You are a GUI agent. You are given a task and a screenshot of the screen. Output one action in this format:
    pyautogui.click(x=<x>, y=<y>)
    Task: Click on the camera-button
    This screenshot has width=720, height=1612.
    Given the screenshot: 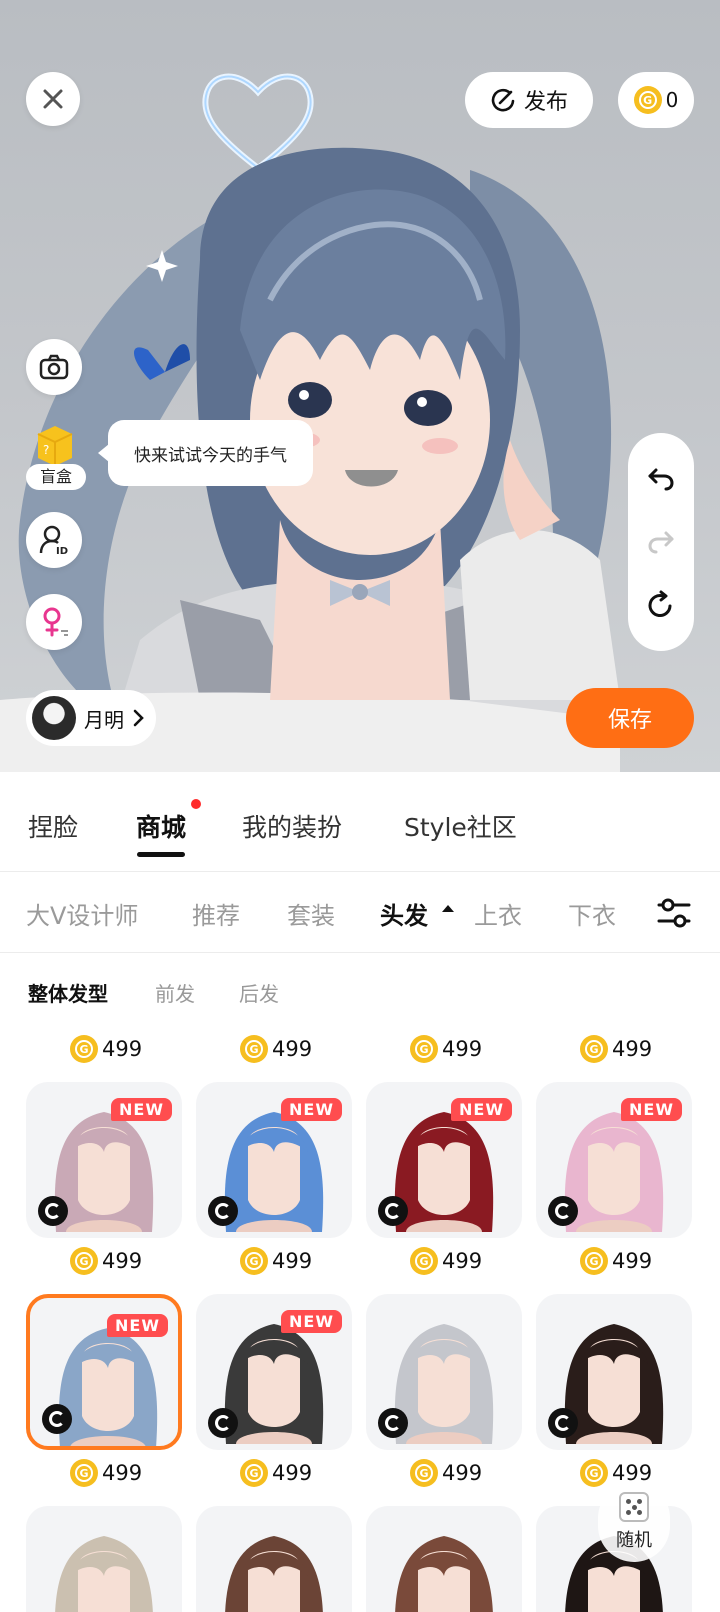 What is the action you would take?
    pyautogui.click(x=54, y=367)
    